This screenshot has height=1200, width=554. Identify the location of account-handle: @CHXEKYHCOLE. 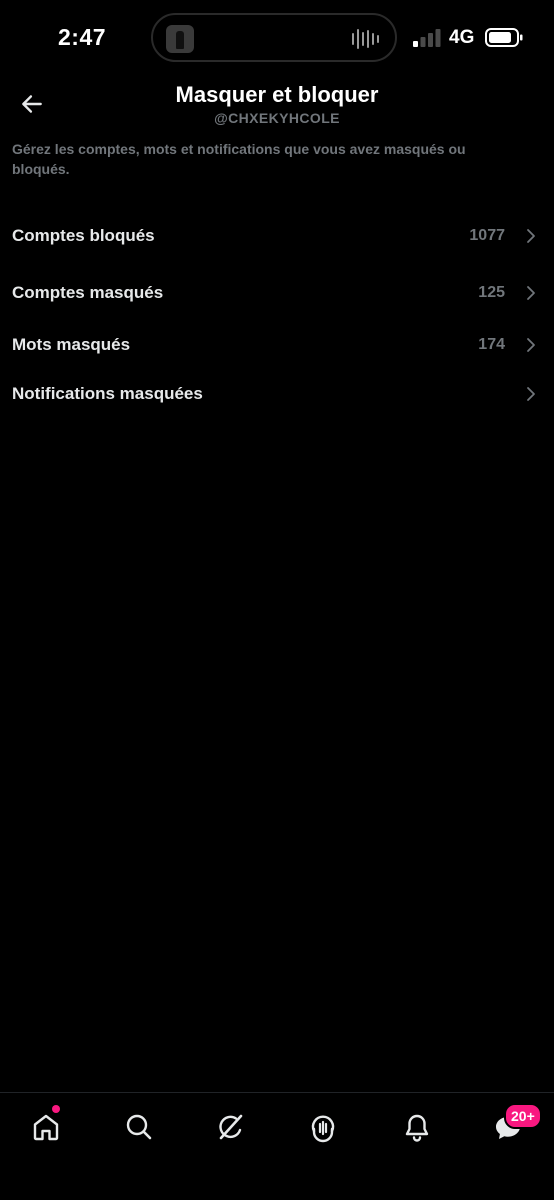
(277, 118).